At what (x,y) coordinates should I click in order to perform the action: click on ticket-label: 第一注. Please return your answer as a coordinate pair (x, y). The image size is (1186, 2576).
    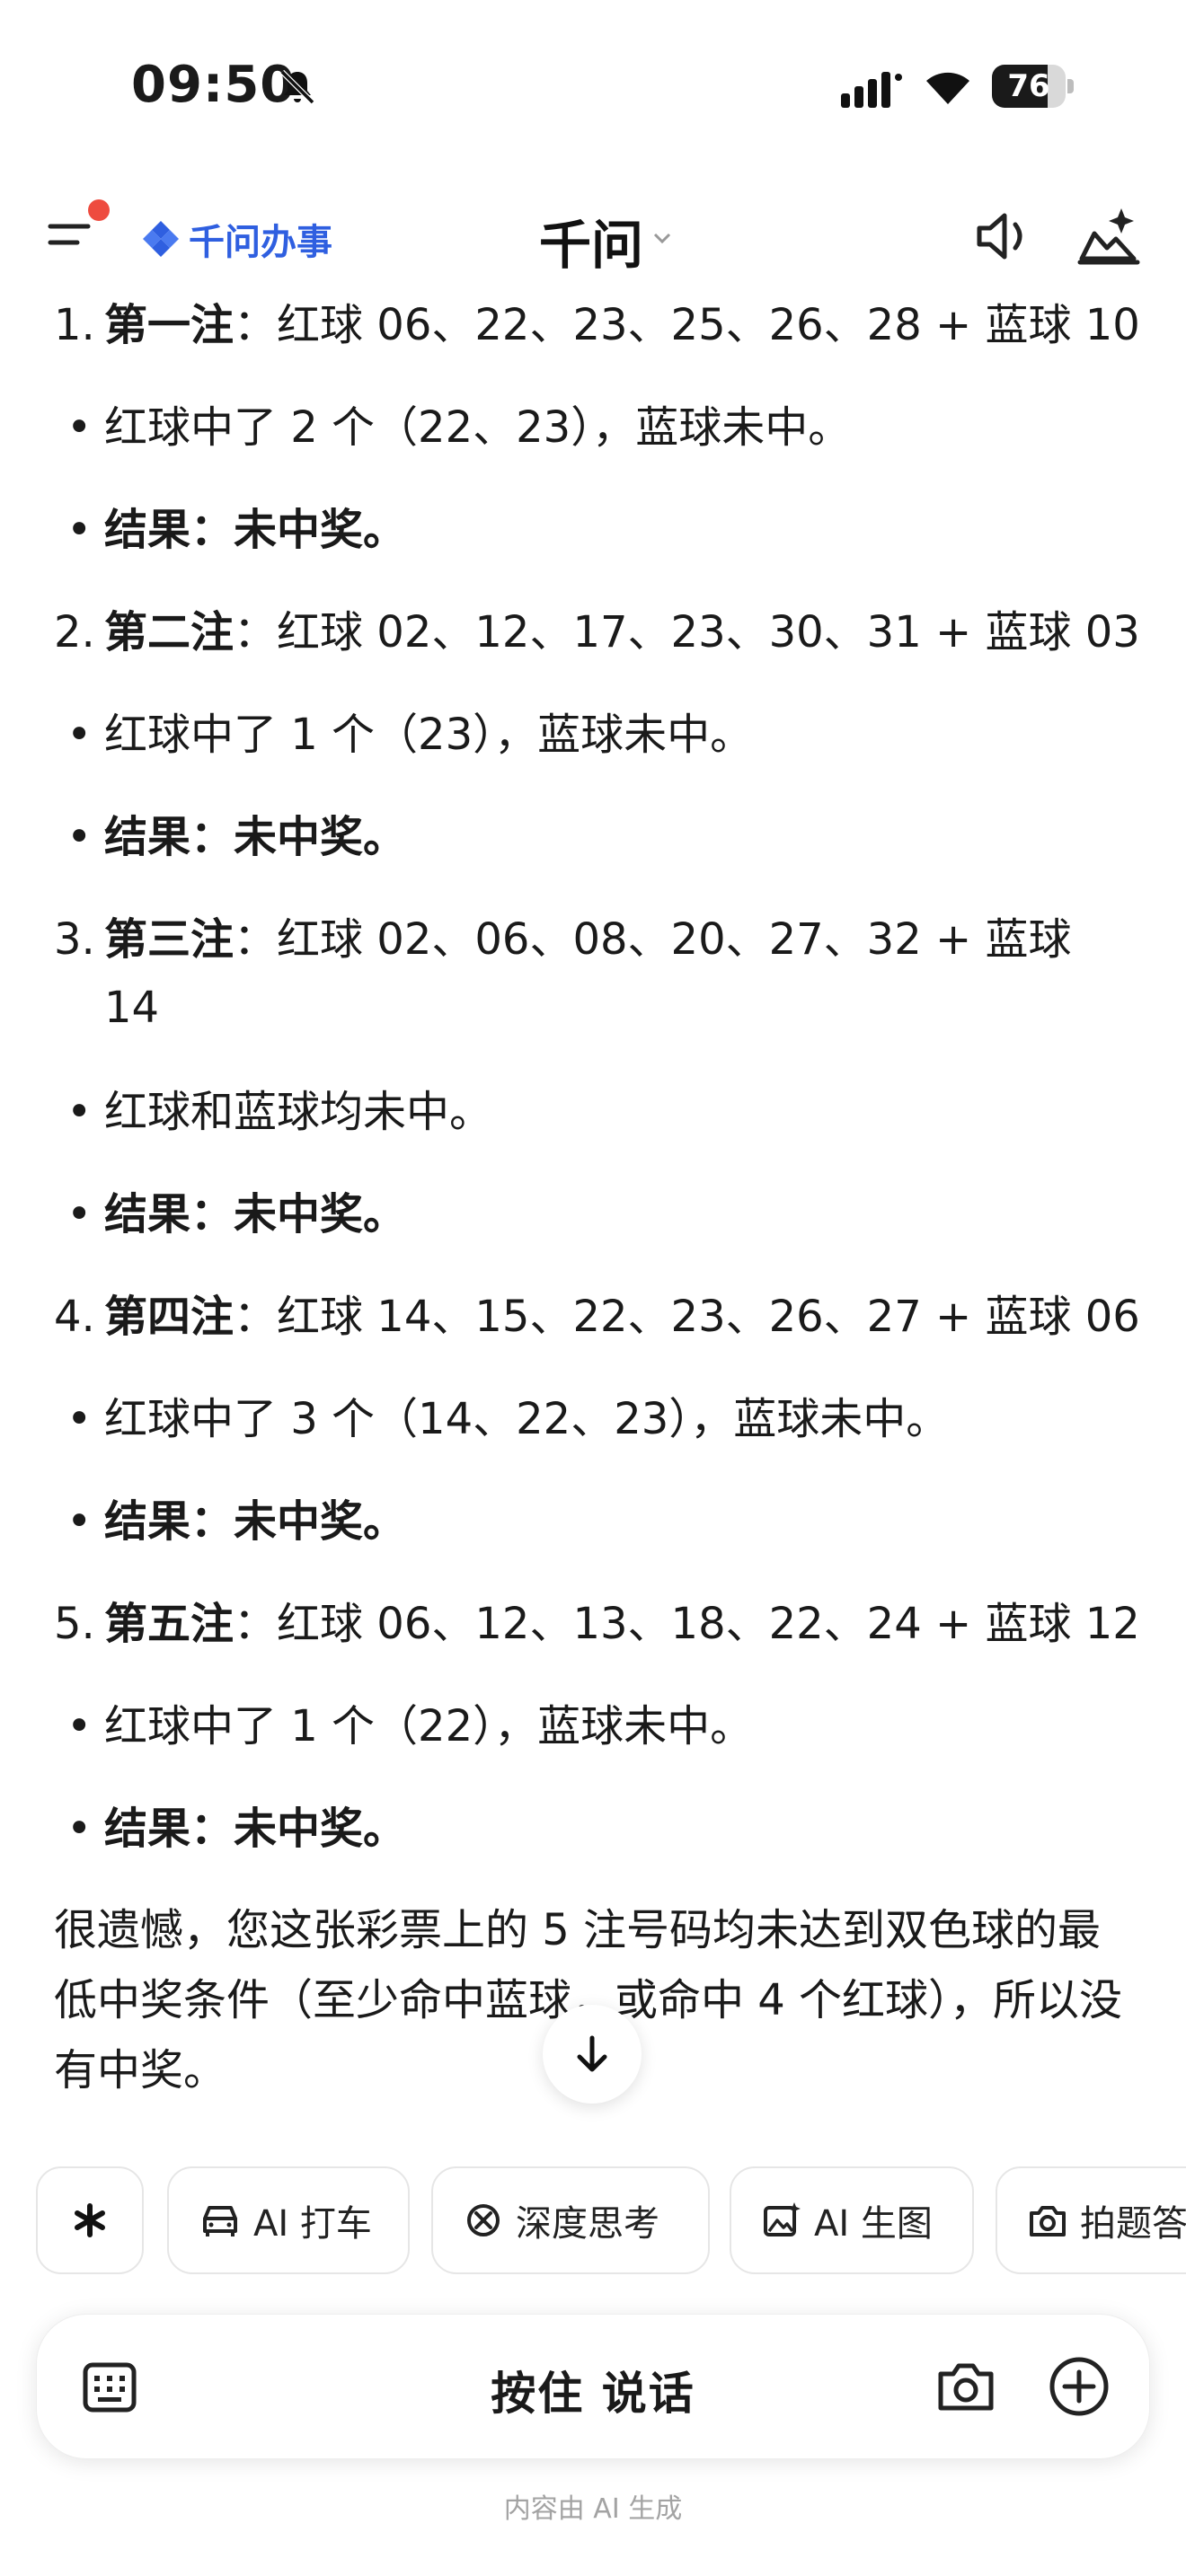
    Looking at the image, I should click on (169, 325).